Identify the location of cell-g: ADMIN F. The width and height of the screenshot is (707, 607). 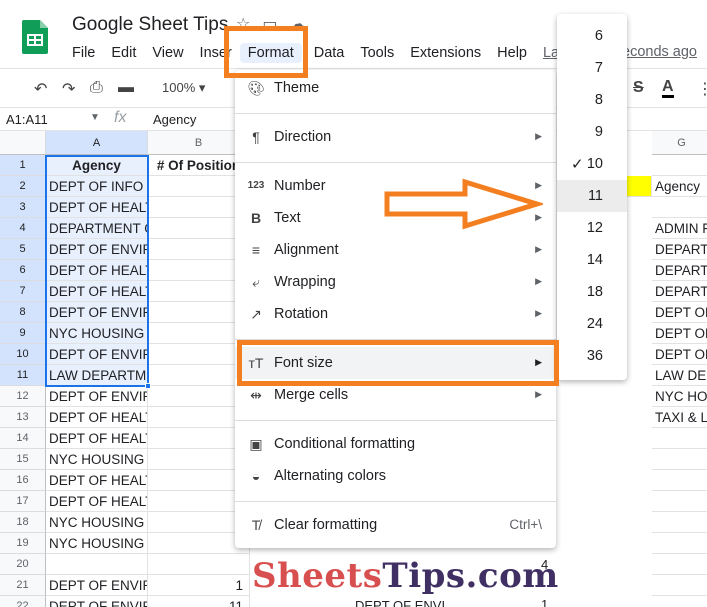
(679, 228).